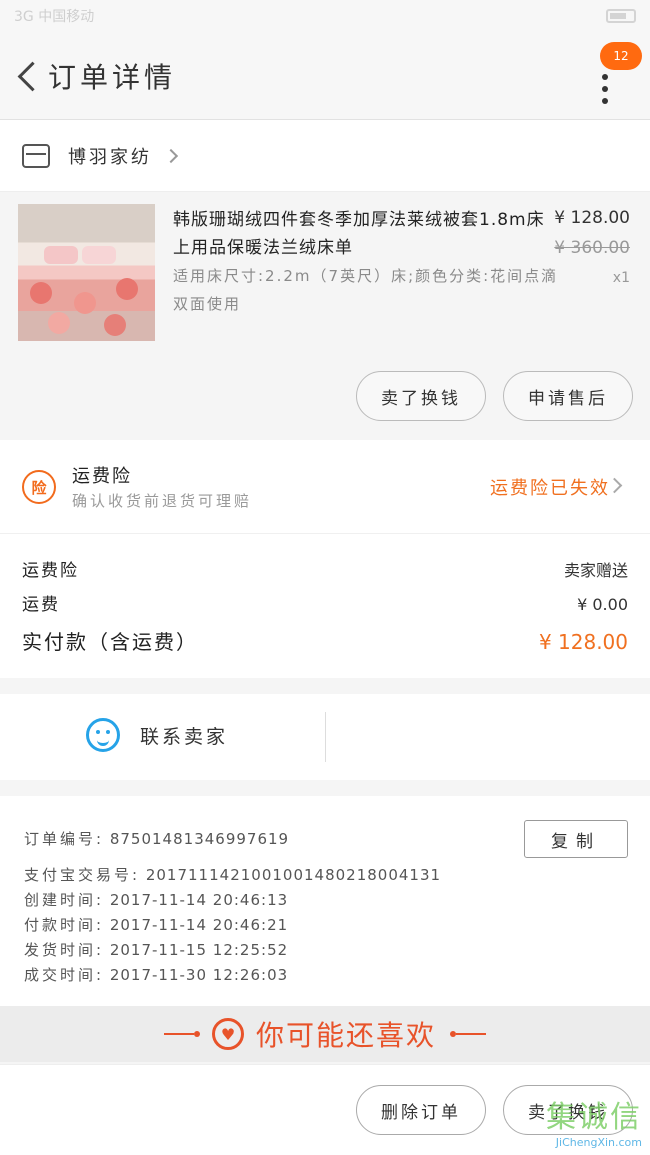  Describe the element at coordinates (293, 875) in the screenshot. I see `alipay-number: 2017111421001001480218004131` at that location.